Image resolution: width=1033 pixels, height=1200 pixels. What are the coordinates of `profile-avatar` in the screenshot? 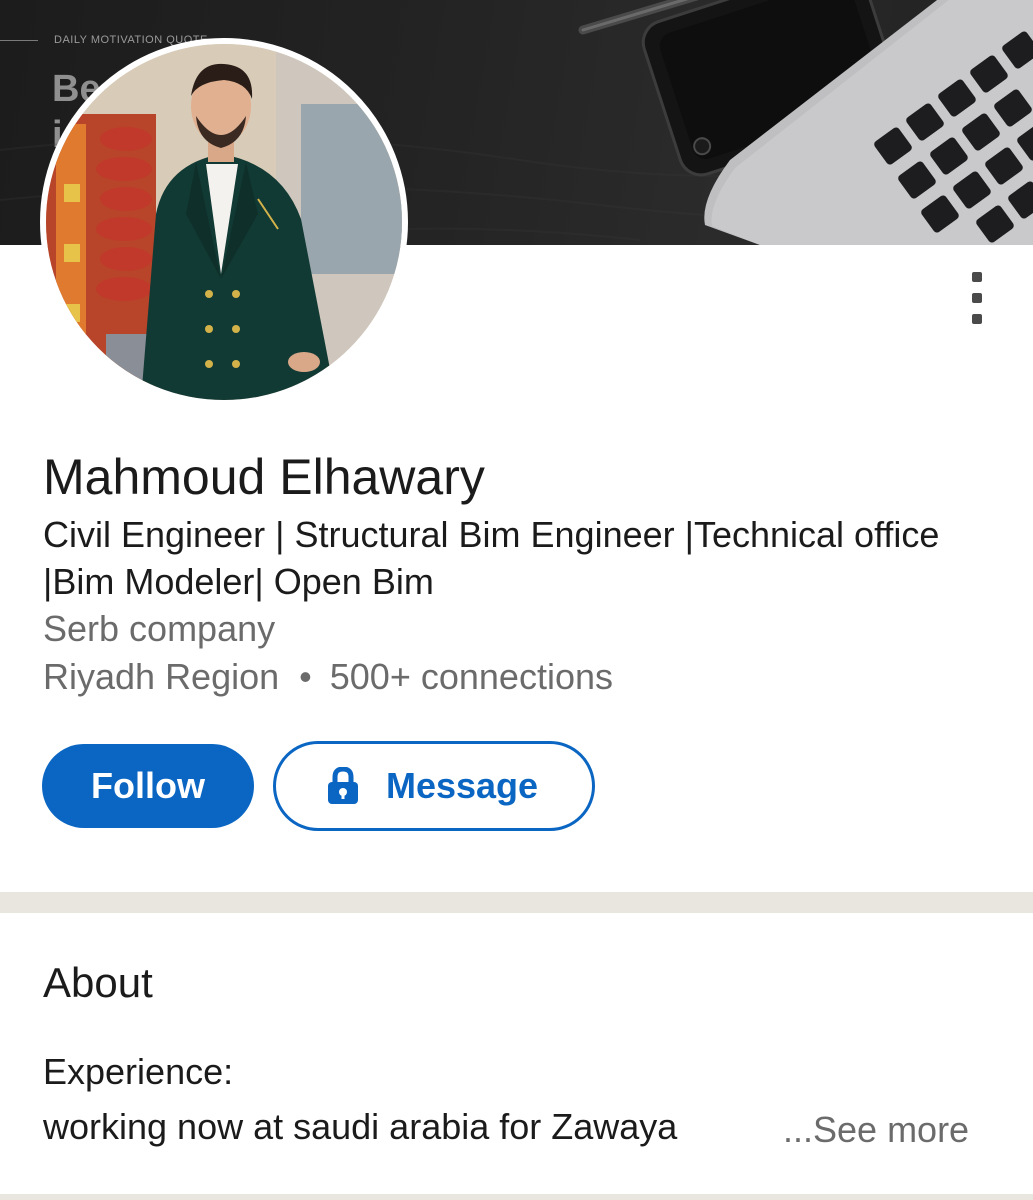 It's located at (224, 222).